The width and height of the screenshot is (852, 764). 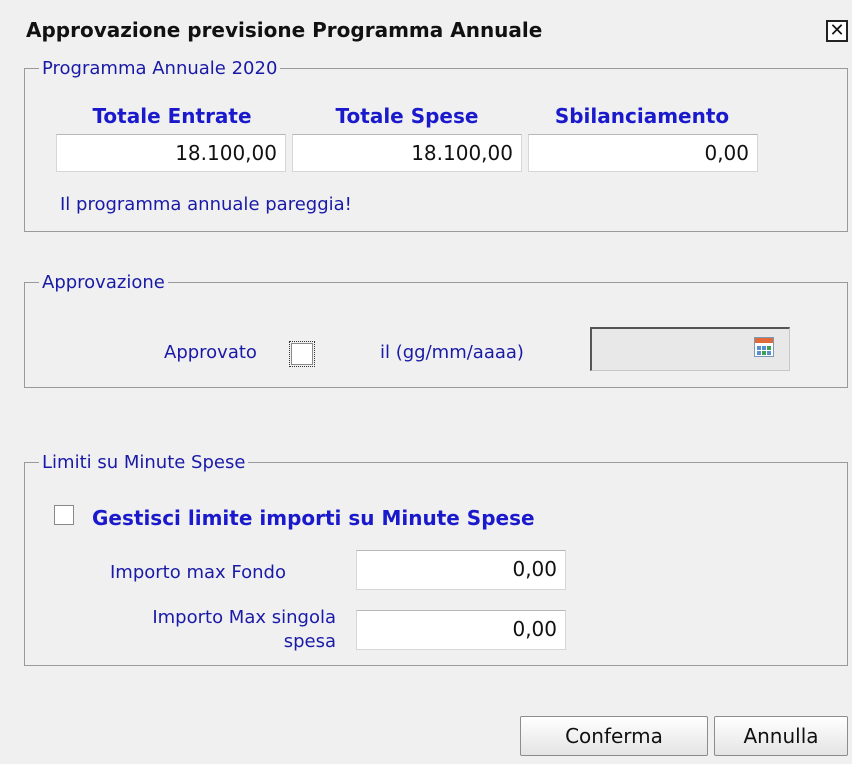 What do you see at coordinates (171, 153) in the screenshot?
I see `totale-entrate-field: 18.100,00` at bounding box center [171, 153].